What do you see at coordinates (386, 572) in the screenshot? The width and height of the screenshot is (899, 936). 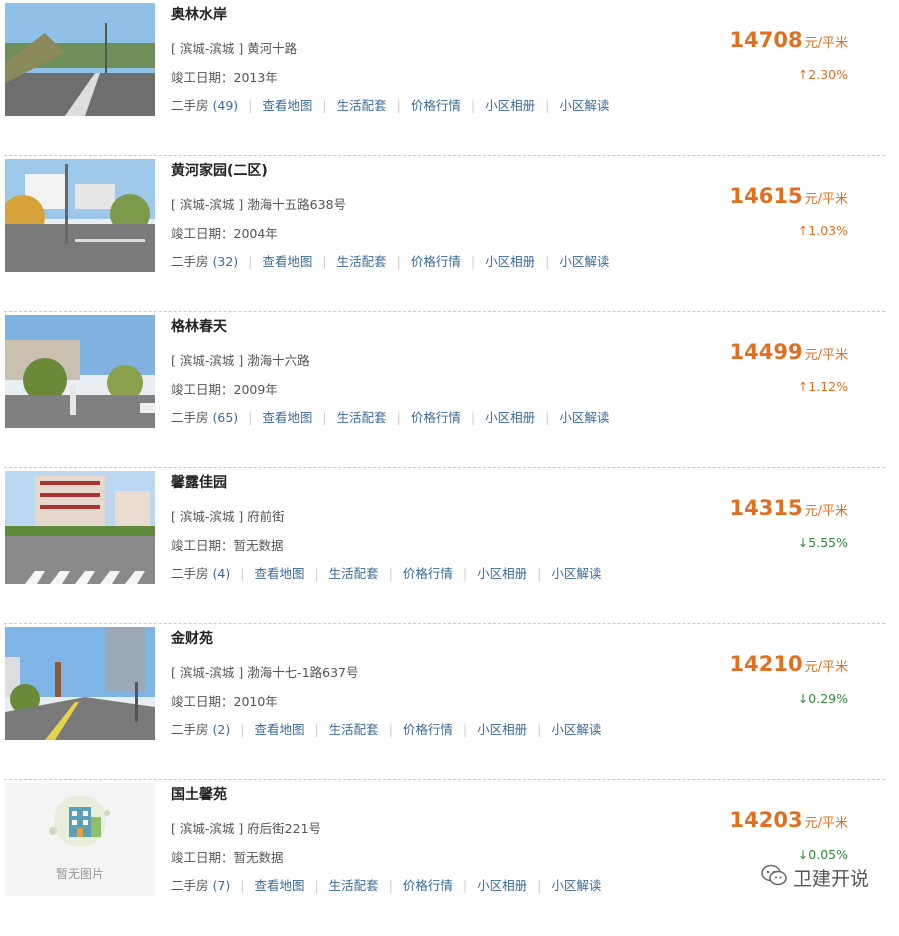 I see `community-links: 二手房 (4) | 查看地图 | 生活配套 | 价格行情 | 小区相册 | 小区解读` at bounding box center [386, 572].